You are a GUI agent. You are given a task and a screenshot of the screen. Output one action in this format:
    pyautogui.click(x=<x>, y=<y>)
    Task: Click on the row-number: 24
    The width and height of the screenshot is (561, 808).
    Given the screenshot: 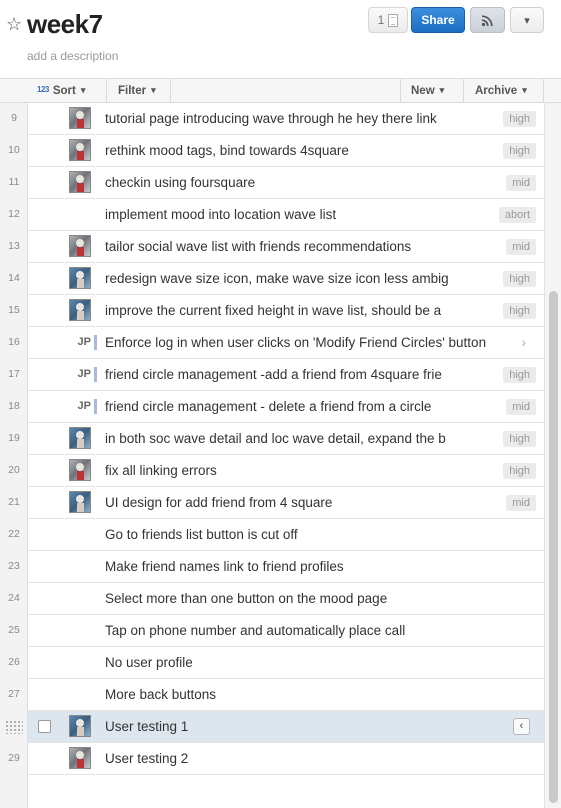 What is the action you would take?
    pyautogui.click(x=14, y=598)
    